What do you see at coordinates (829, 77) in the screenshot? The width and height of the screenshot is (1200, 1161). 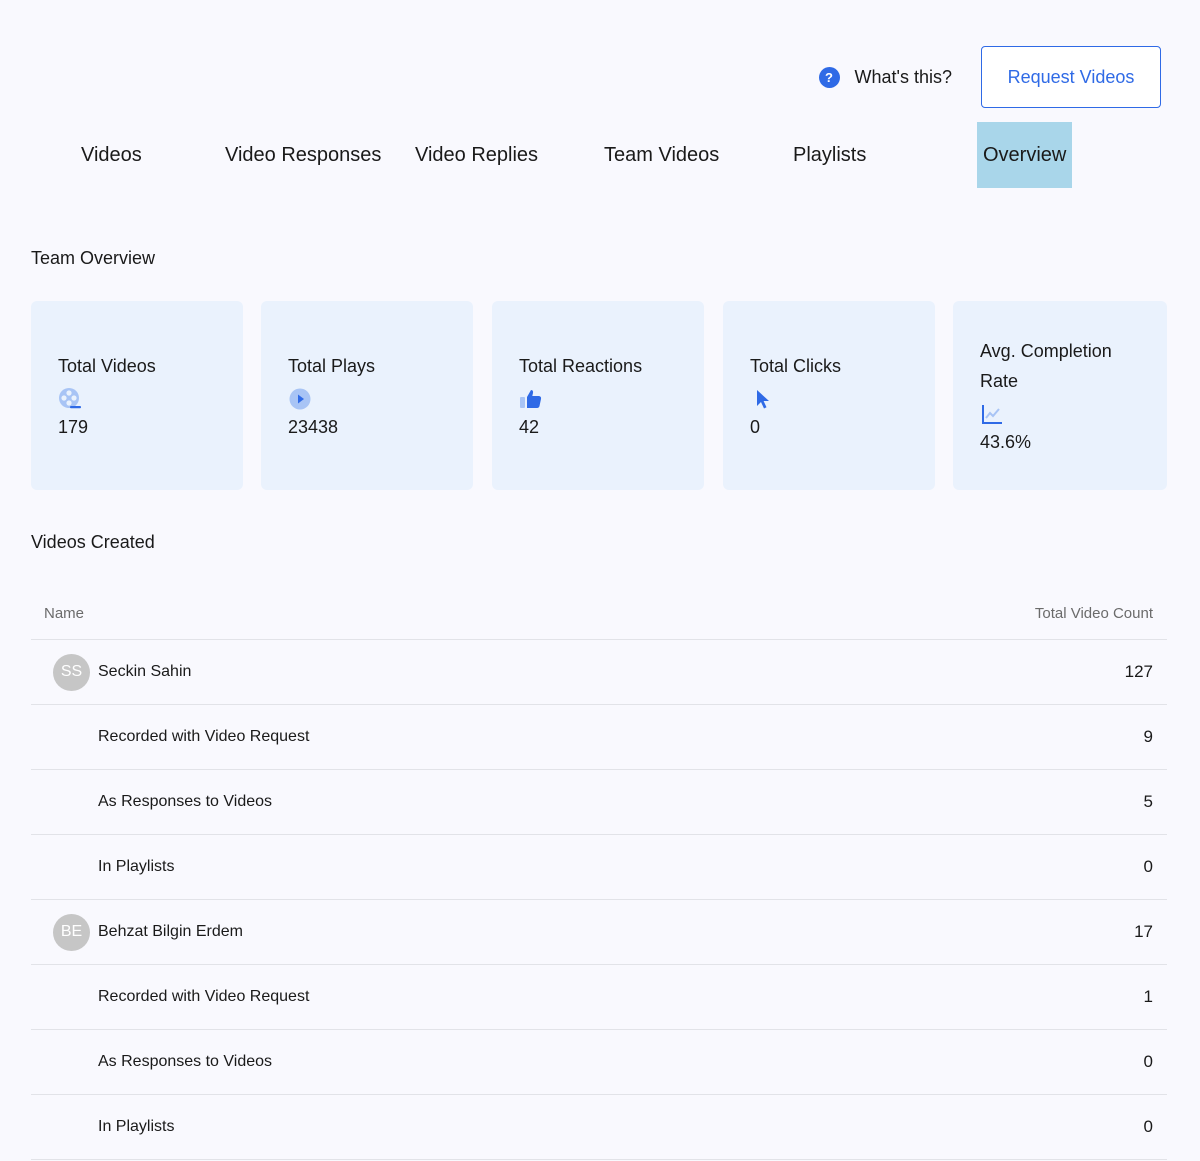 I see `question-circle-icon: ?` at bounding box center [829, 77].